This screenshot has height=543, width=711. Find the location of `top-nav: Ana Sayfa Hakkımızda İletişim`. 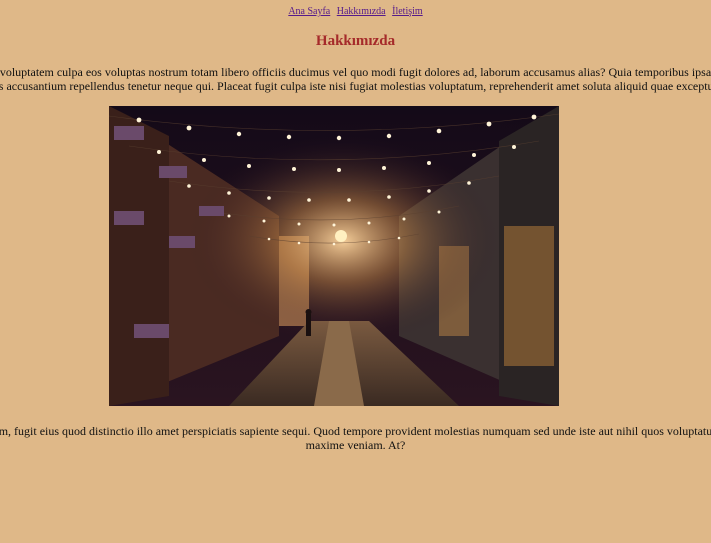

top-nav: Ana Sayfa Hakkımızda İletişim is located at coordinates (355, 12).